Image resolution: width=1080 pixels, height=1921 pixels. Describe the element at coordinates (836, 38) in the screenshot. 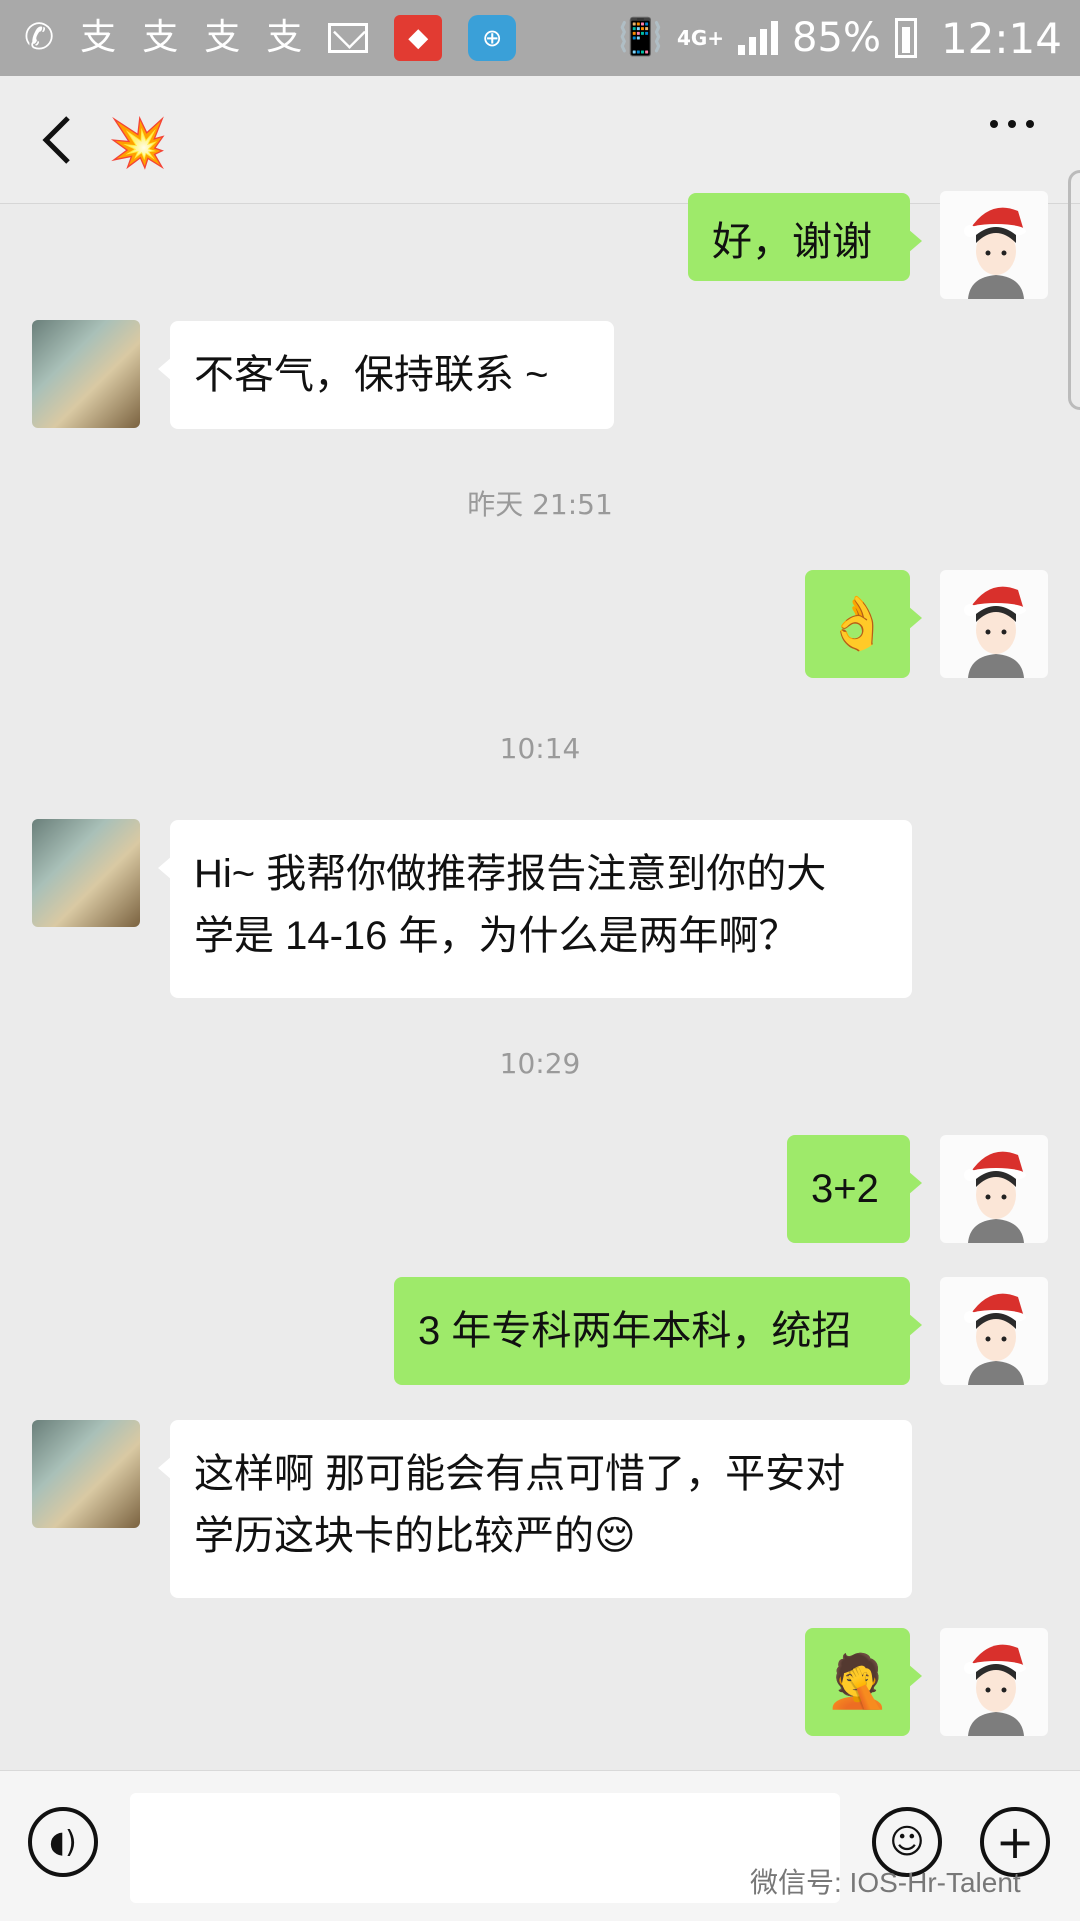

I see `battery-percent: 85%` at that location.